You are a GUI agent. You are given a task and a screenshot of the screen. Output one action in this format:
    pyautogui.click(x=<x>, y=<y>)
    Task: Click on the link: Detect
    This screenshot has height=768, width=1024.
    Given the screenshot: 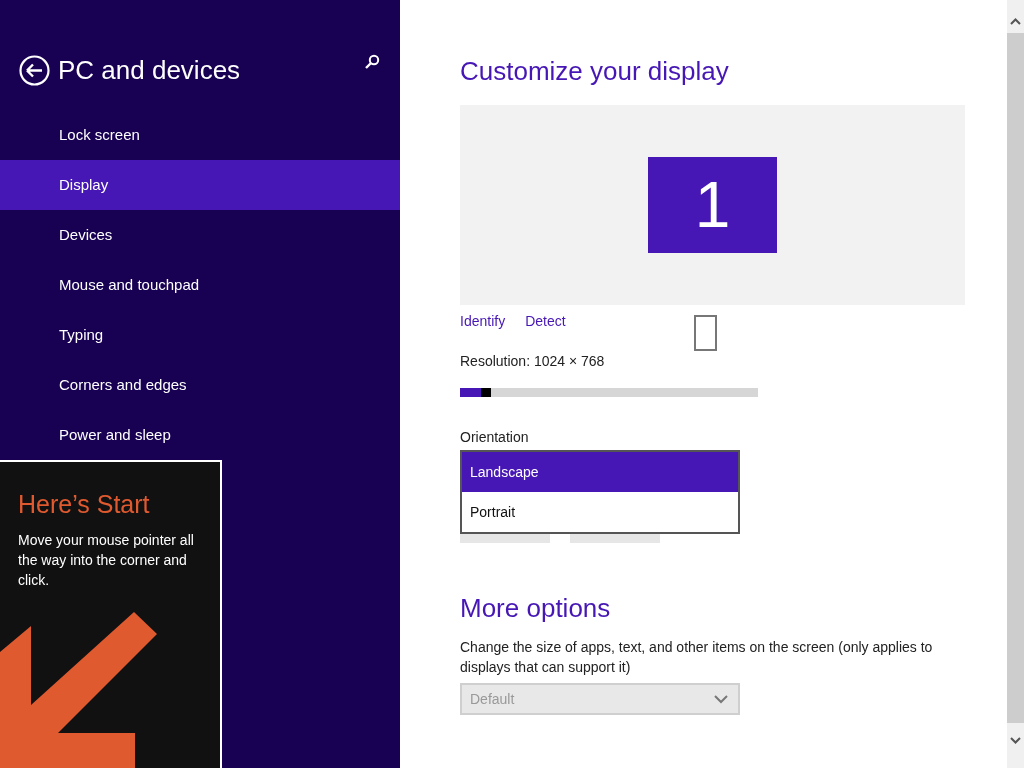 What is the action you would take?
    pyautogui.click(x=545, y=321)
    